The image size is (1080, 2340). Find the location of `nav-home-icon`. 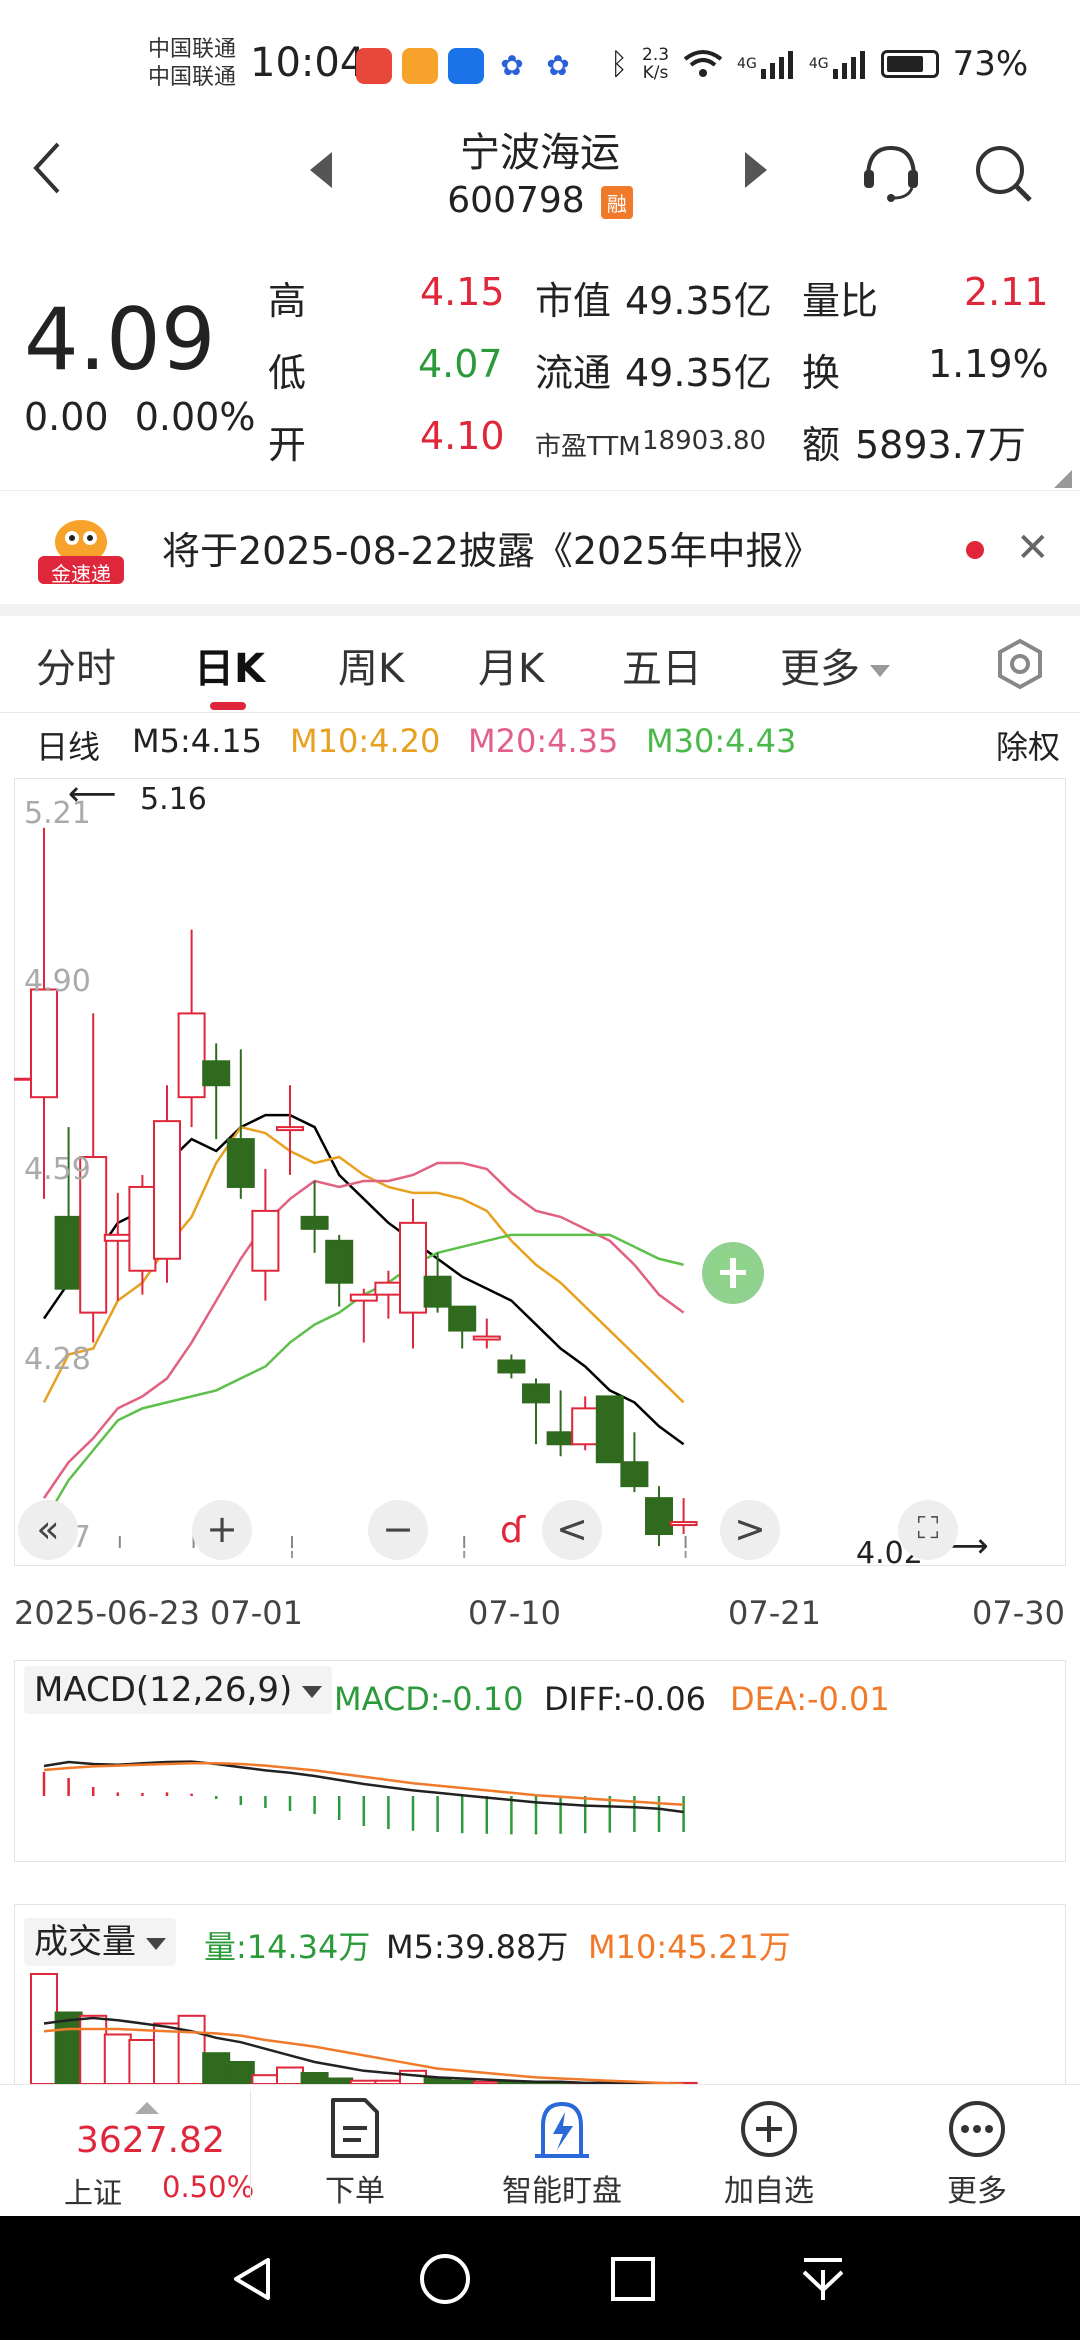

nav-home-icon is located at coordinates (445, 2279).